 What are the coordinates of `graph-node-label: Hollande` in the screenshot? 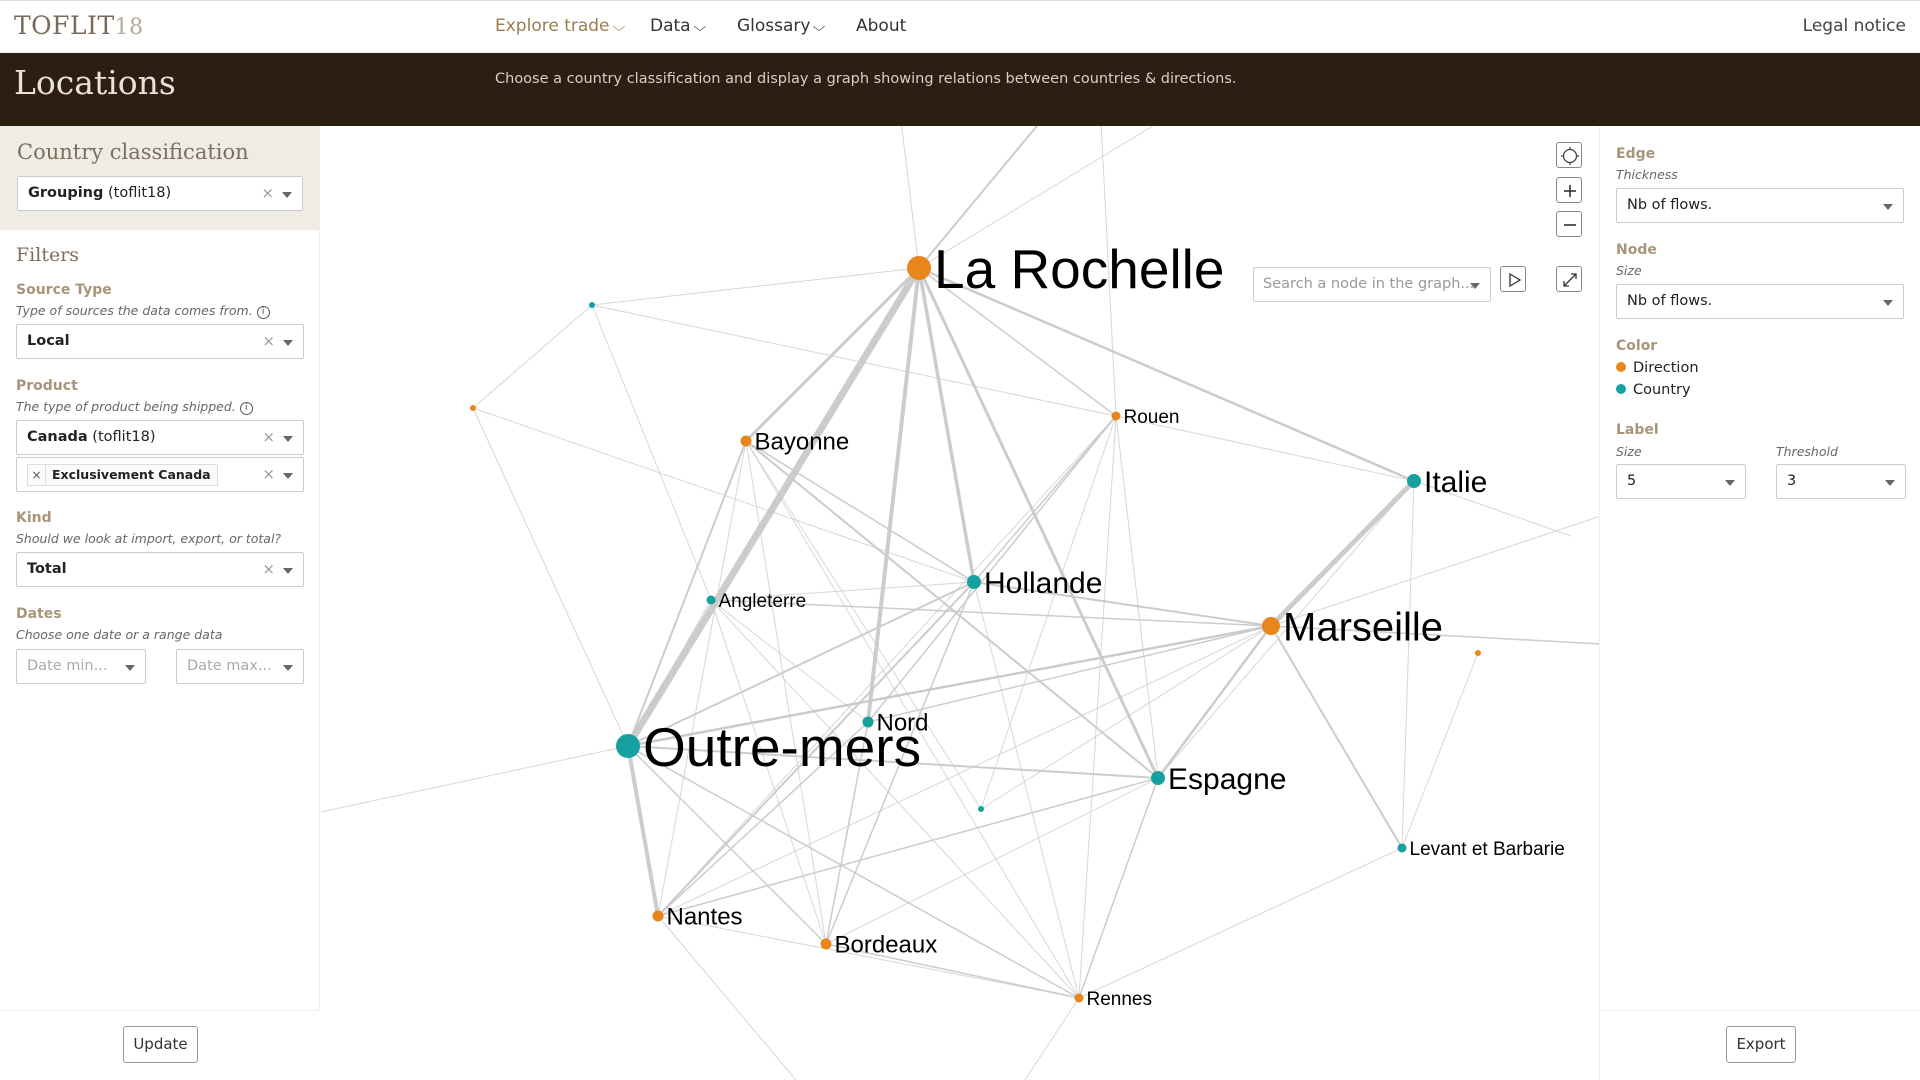 It's located at (1043, 583).